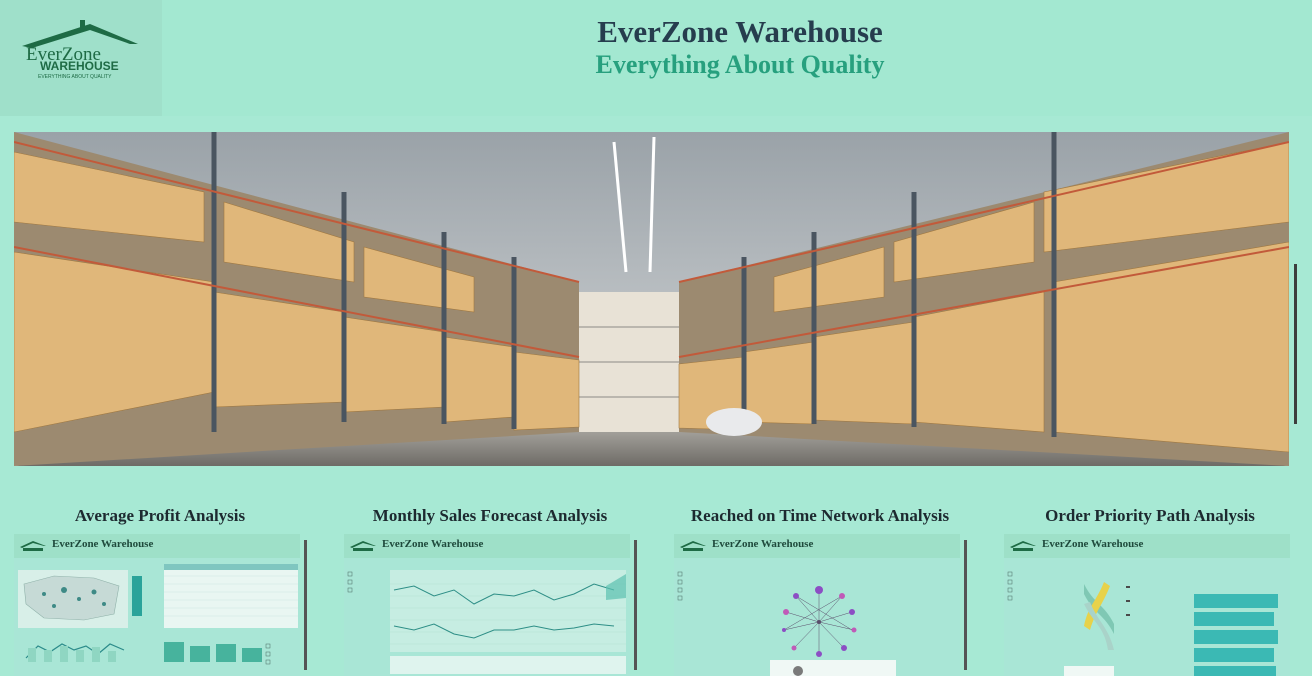 The image size is (1312, 676). I want to click on card-title-order-priority: Order Priority Path Analysis, so click(1150, 516).